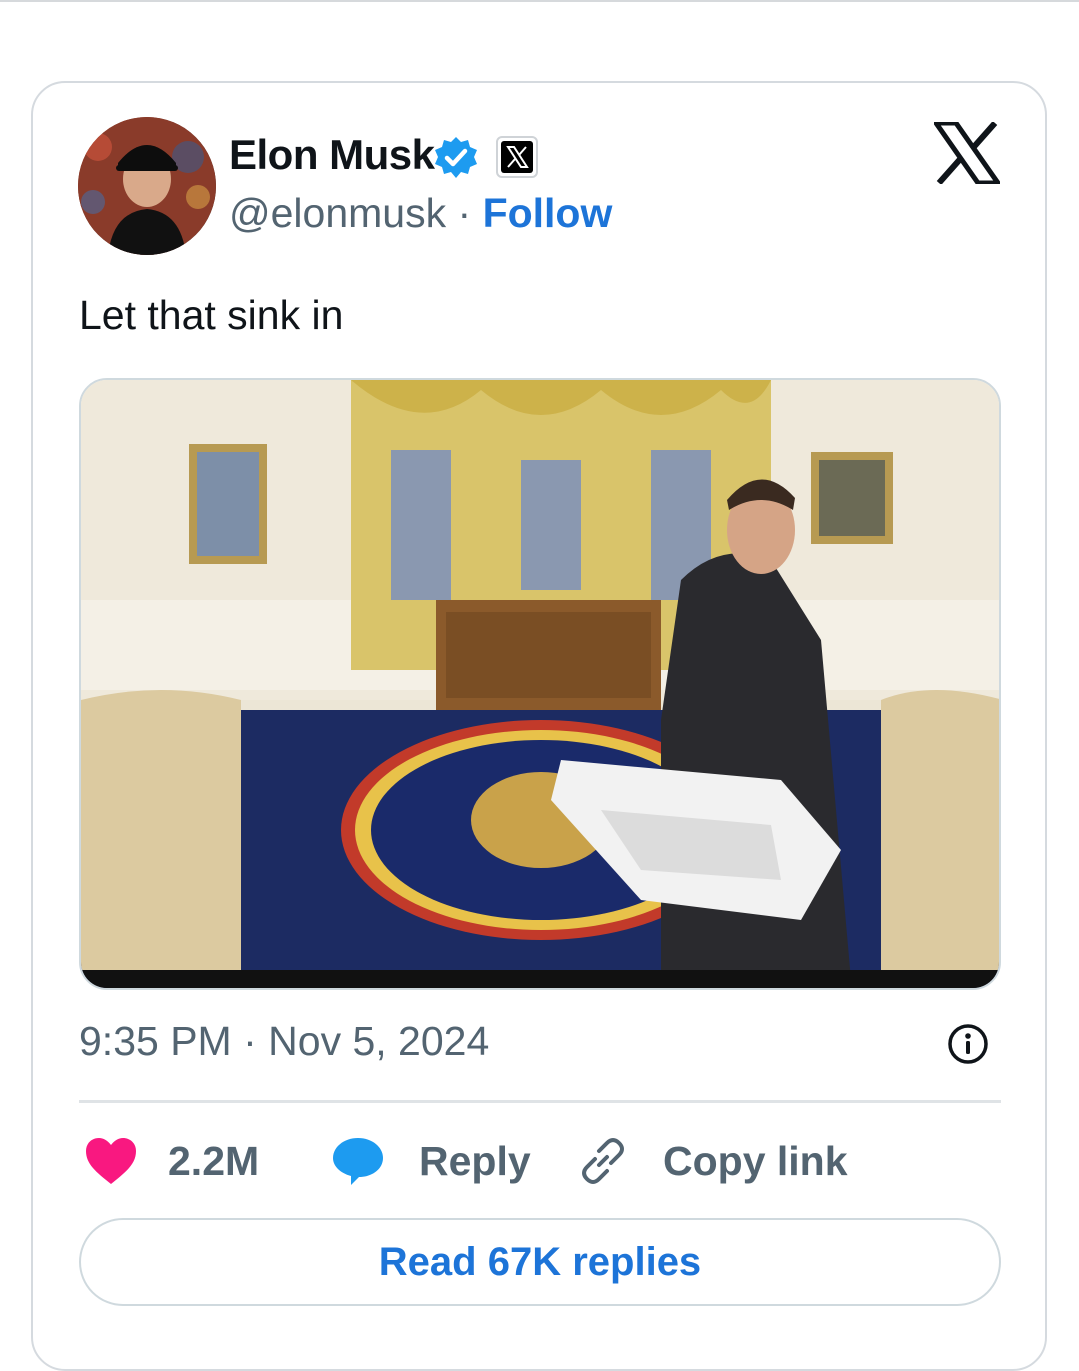  I want to click on verified-badge-icon, so click(456, 157).